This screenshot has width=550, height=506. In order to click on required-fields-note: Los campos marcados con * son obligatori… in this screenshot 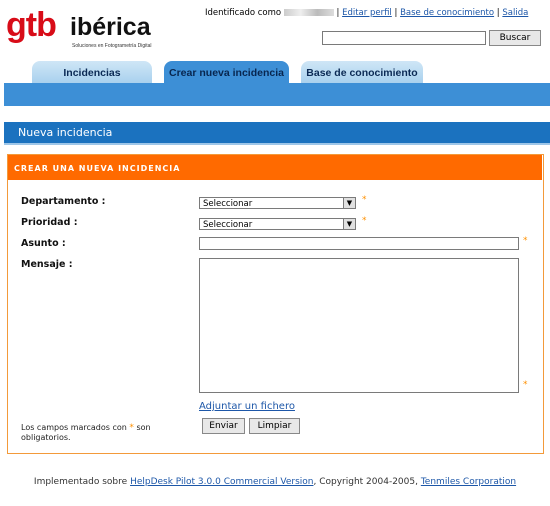, I will do `click(106, 433)`.